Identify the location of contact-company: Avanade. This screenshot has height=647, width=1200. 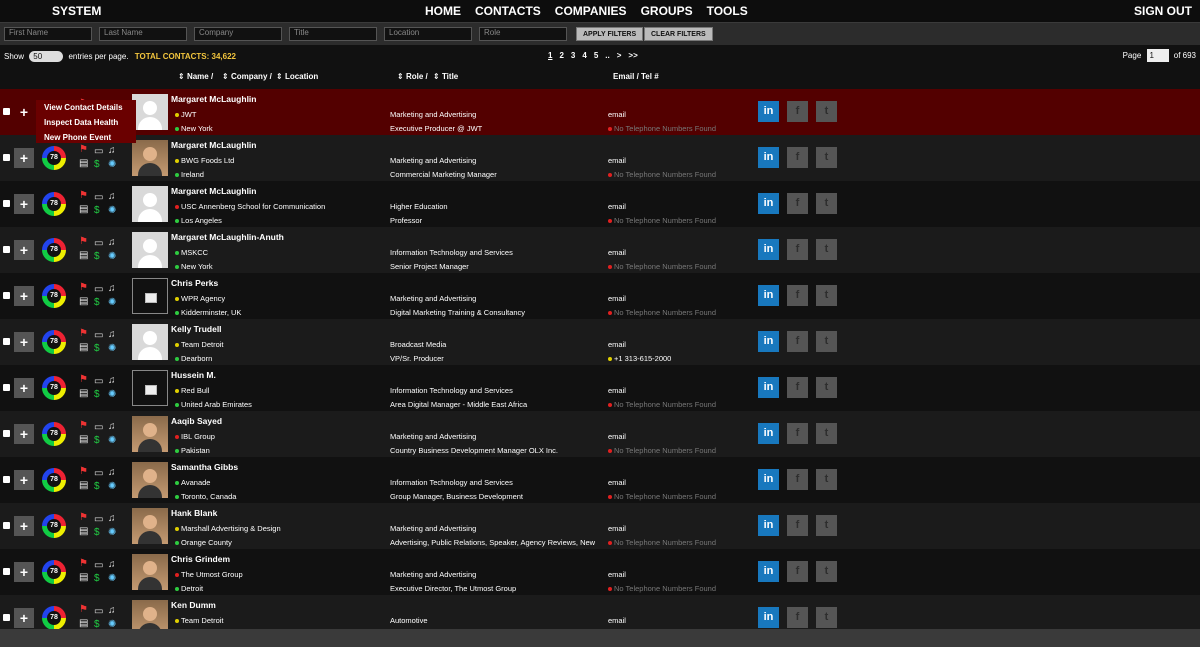
(192, 482).